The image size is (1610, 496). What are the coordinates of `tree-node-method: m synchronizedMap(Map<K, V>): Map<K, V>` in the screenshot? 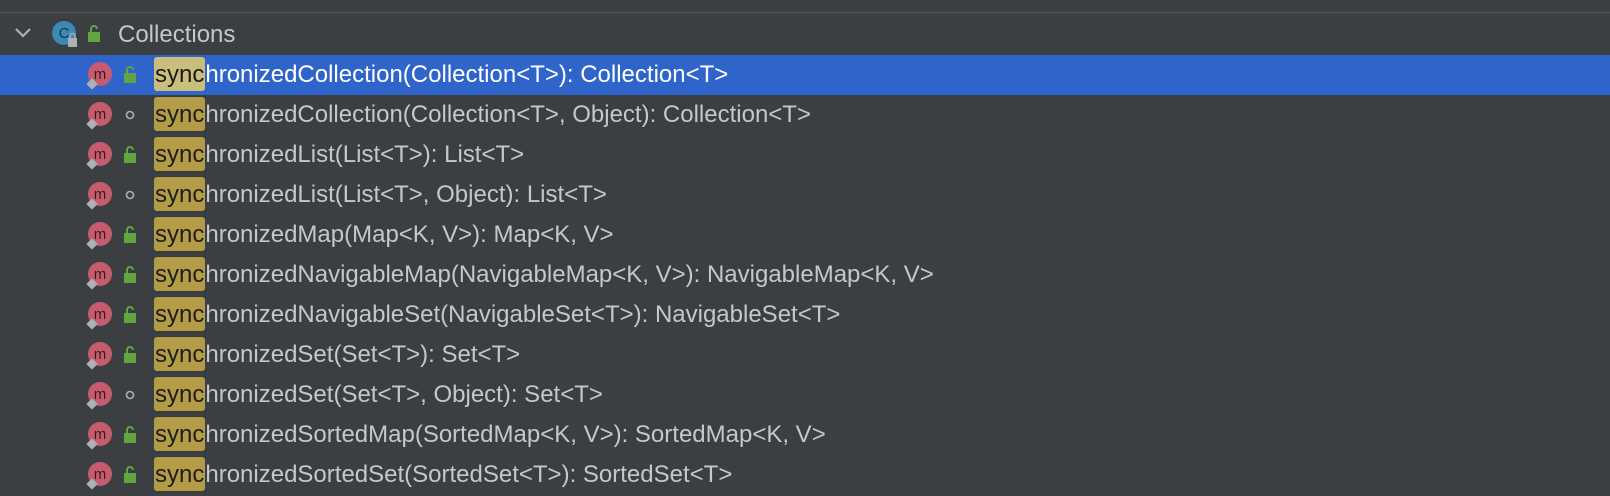 It's located at (805, 235).